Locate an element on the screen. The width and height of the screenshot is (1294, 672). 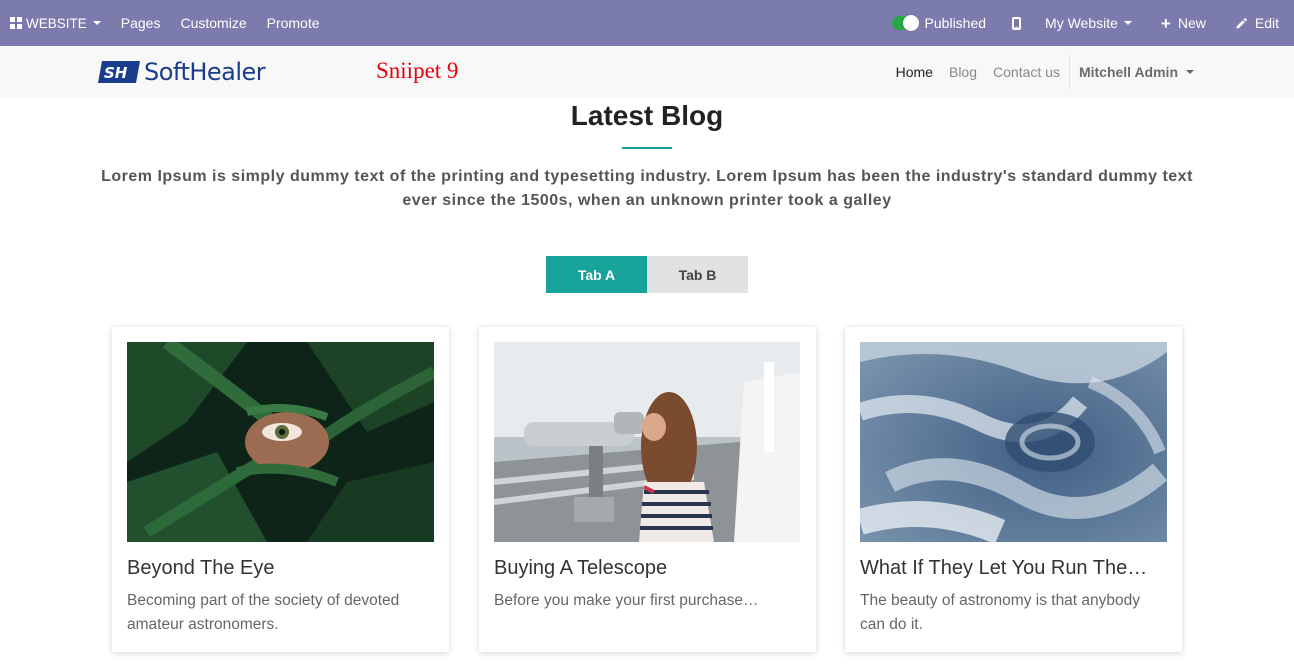
tab-a: Tab A is located at coordinates (596, 274).